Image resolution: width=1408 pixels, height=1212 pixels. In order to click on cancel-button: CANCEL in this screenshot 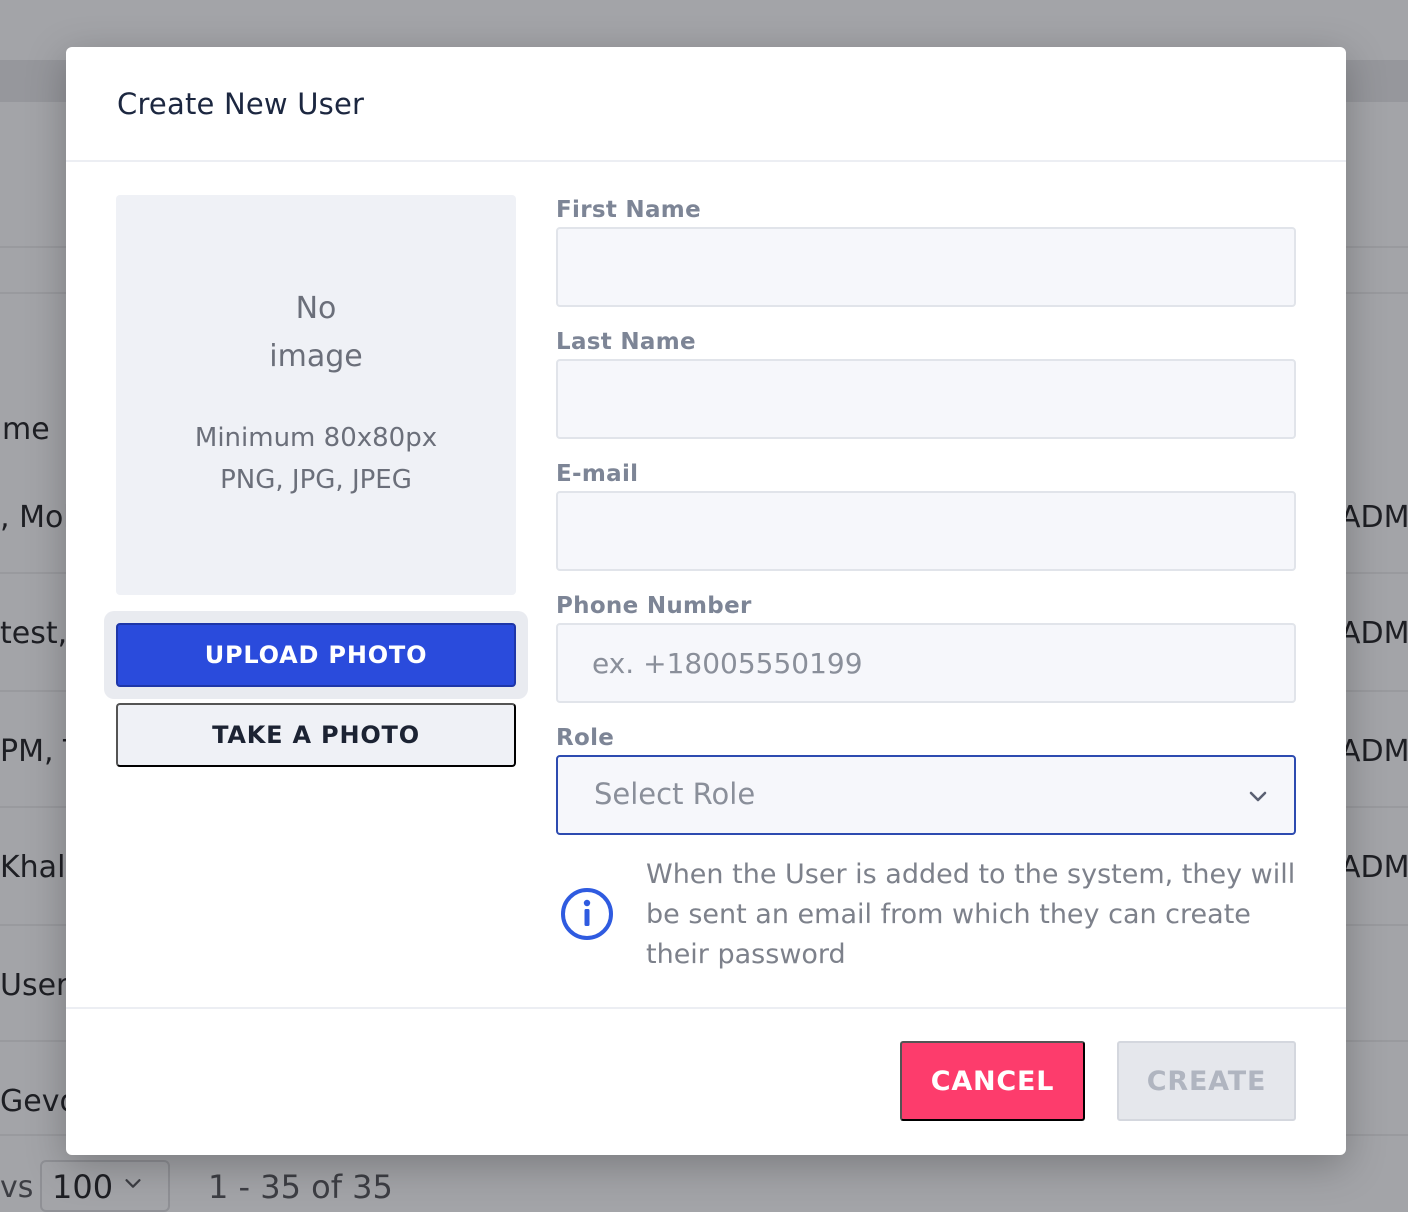, I will do `click(992, 1081)`.